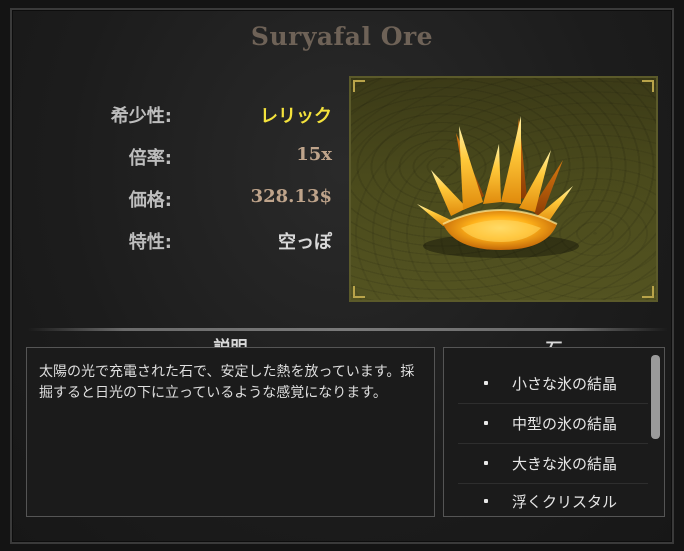  What do you see at coordinates (141, 116) in the screenshot?
I see `stat-label-rarity: 希少性:` at bounding box center [141, 116].